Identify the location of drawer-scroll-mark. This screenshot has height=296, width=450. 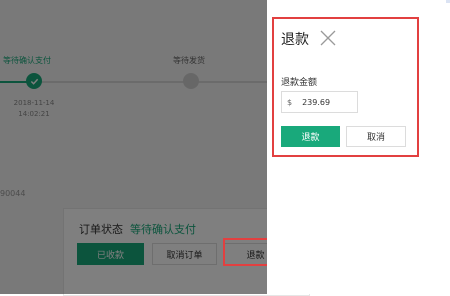
(448, 1).